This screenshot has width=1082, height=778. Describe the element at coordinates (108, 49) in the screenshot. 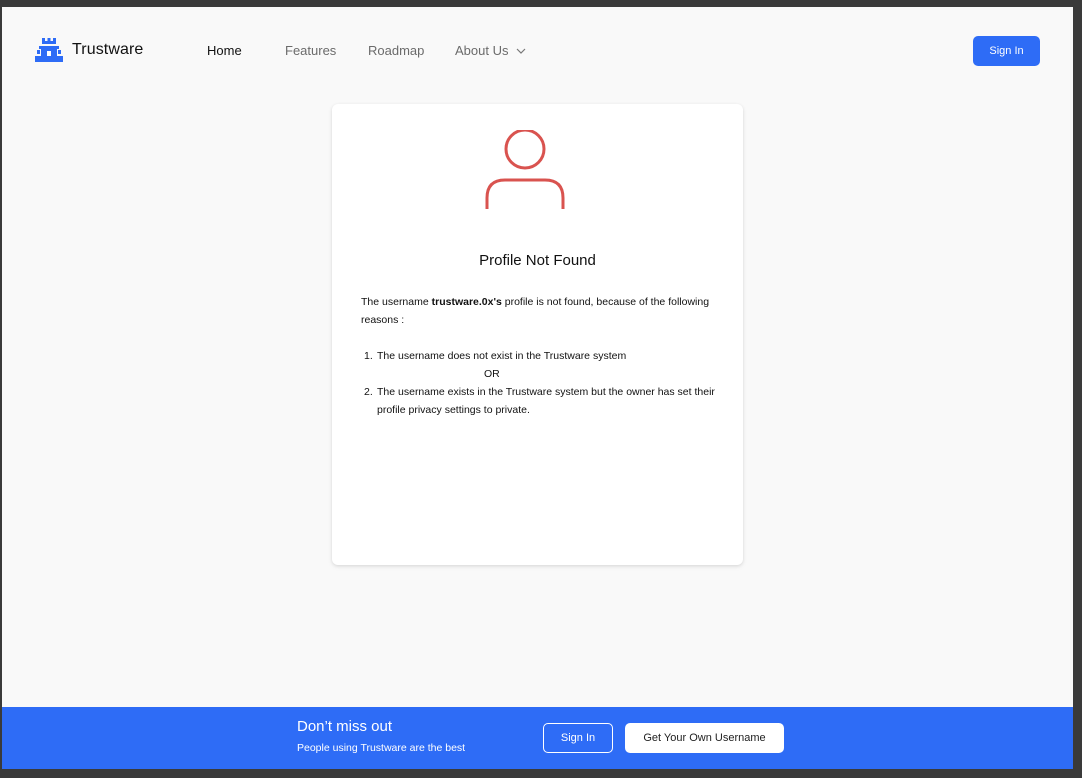

I see `brand-name: Trustware` at that location.